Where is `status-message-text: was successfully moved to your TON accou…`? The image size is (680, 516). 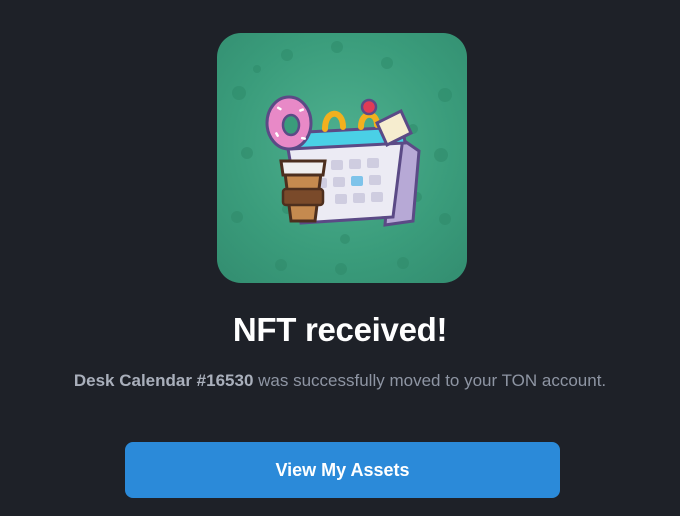 status-message-text: was successfully moved to your TON accou… is located at coordinates (430, 380).